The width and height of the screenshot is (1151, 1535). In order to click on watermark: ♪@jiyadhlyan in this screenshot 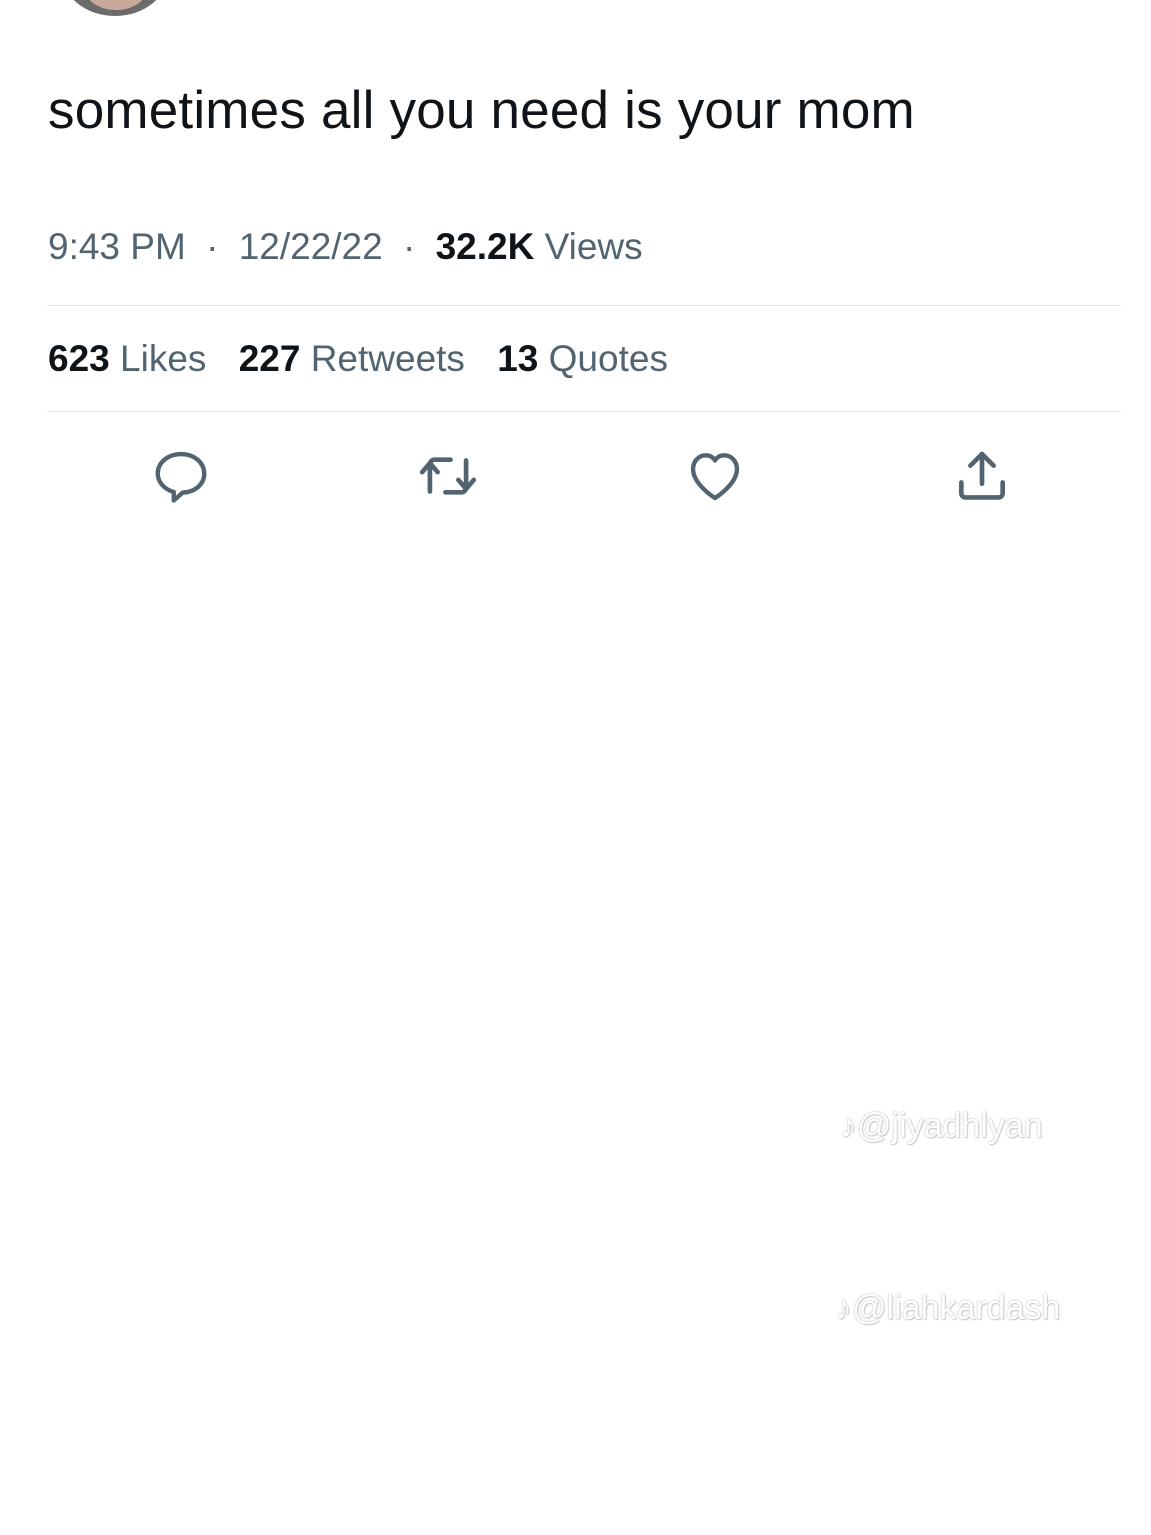, I will do `click(941, 1126)`.